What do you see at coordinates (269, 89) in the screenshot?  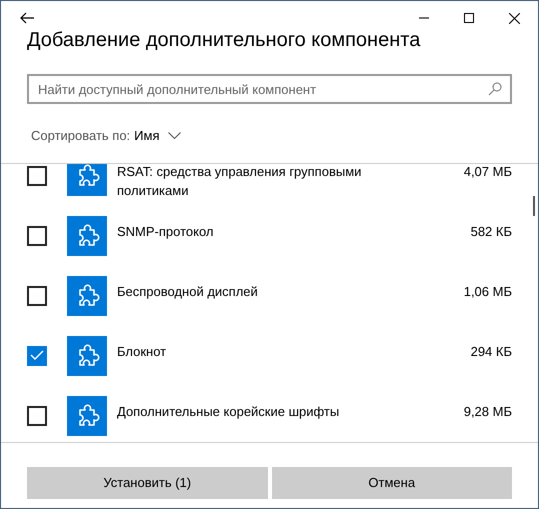 I see `search-field: Найти доступный дополнительный компонент` at bounding box center [269, 89].